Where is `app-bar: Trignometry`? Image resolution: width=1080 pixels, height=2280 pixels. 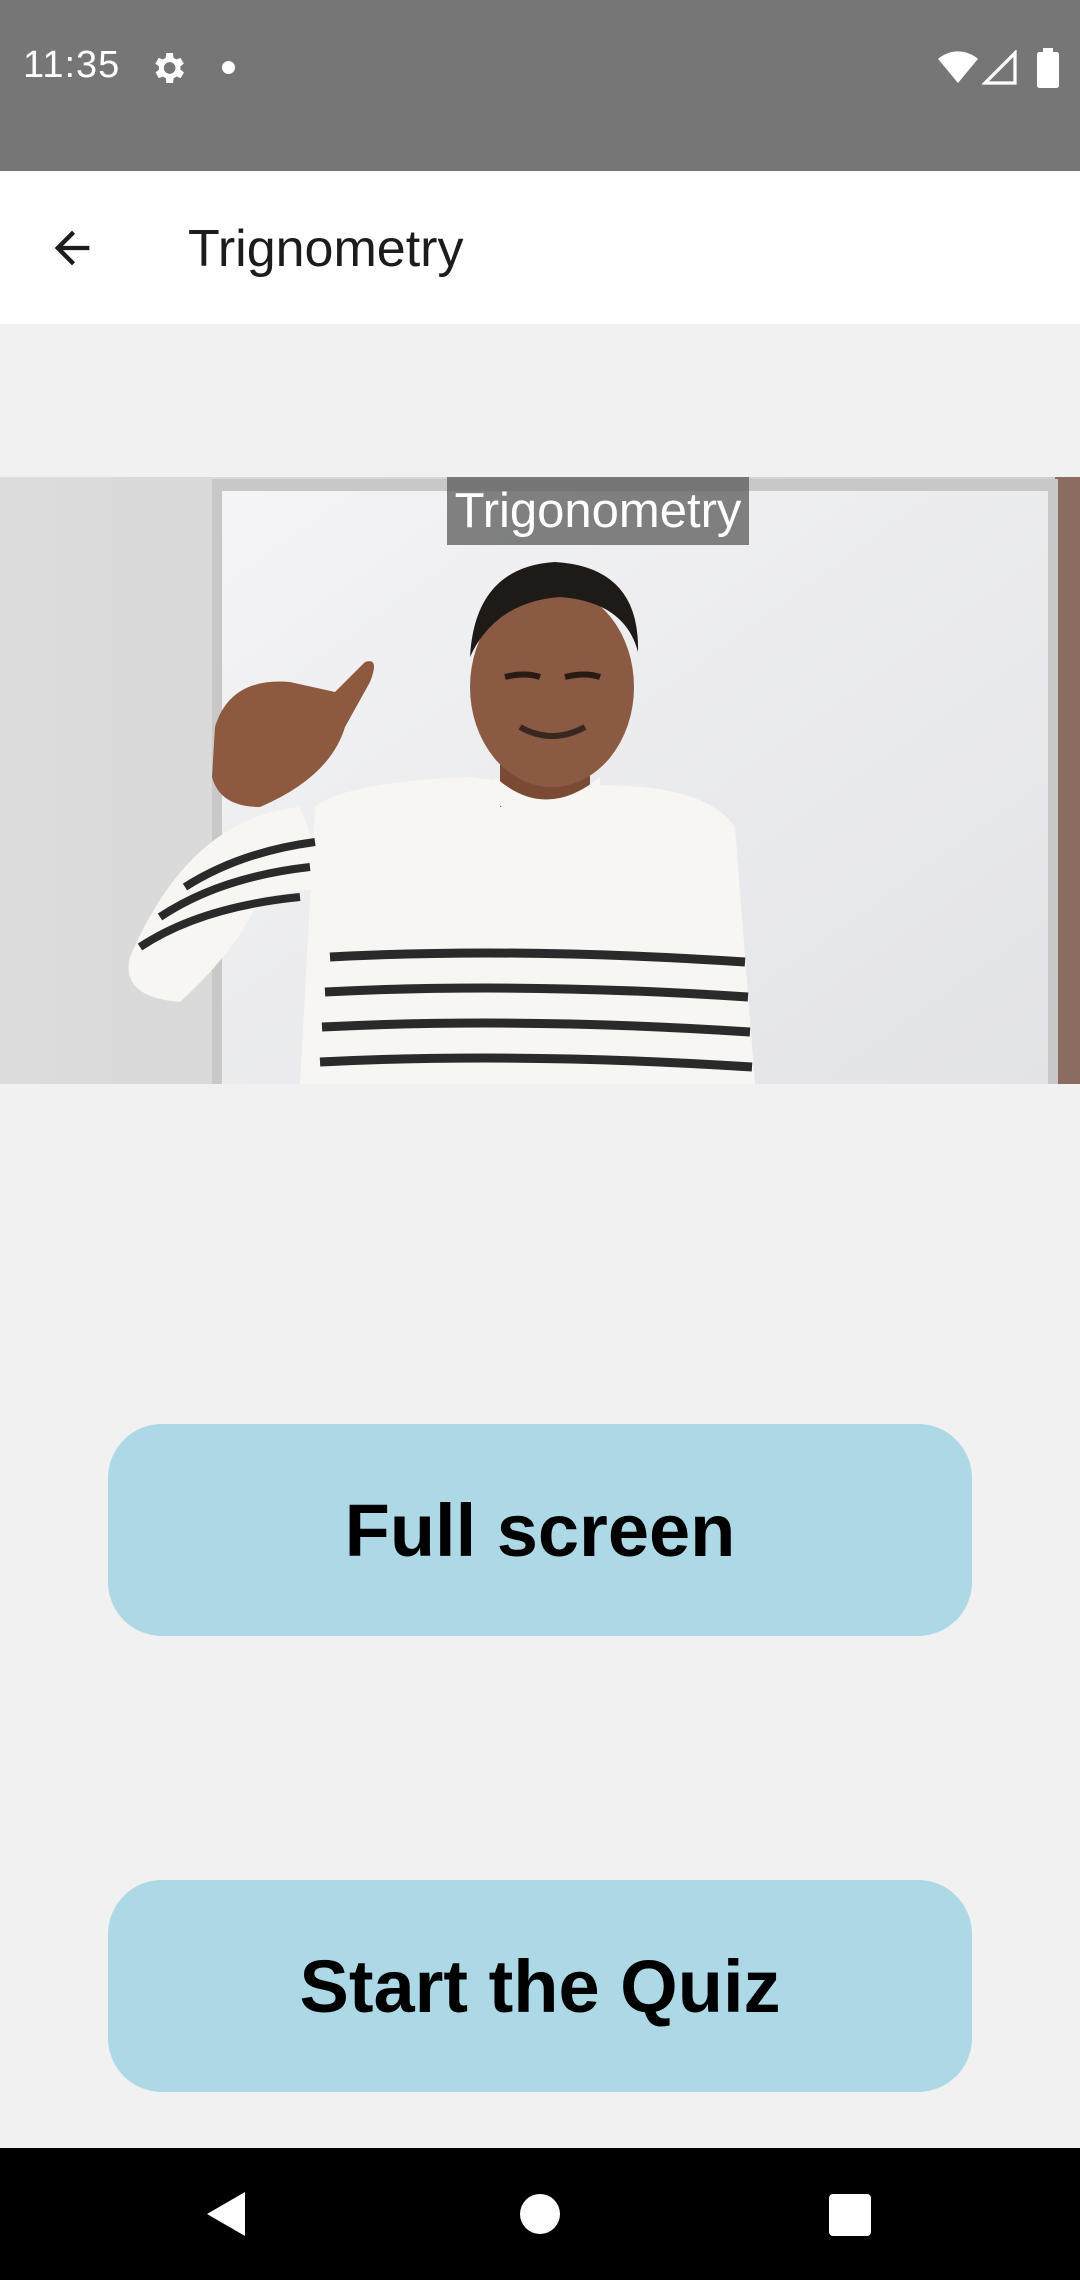
app-bar: Trignometry is located at coordinates (540, 247).